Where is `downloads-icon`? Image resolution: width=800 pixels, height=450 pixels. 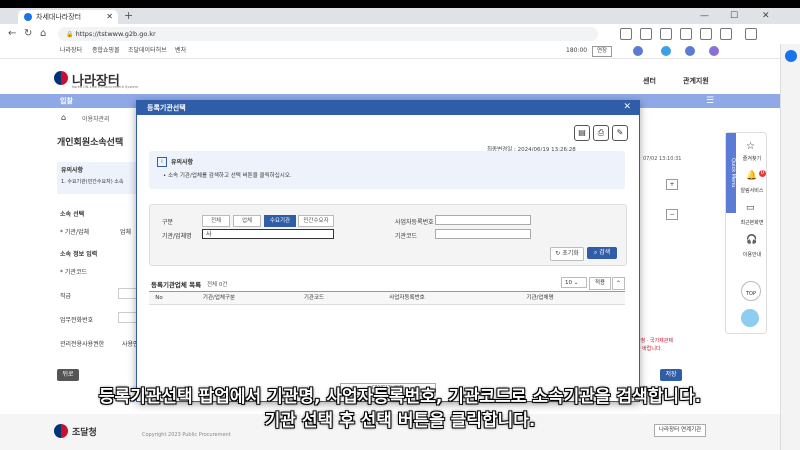
downloads-icon is located at coordinates (726, 34).